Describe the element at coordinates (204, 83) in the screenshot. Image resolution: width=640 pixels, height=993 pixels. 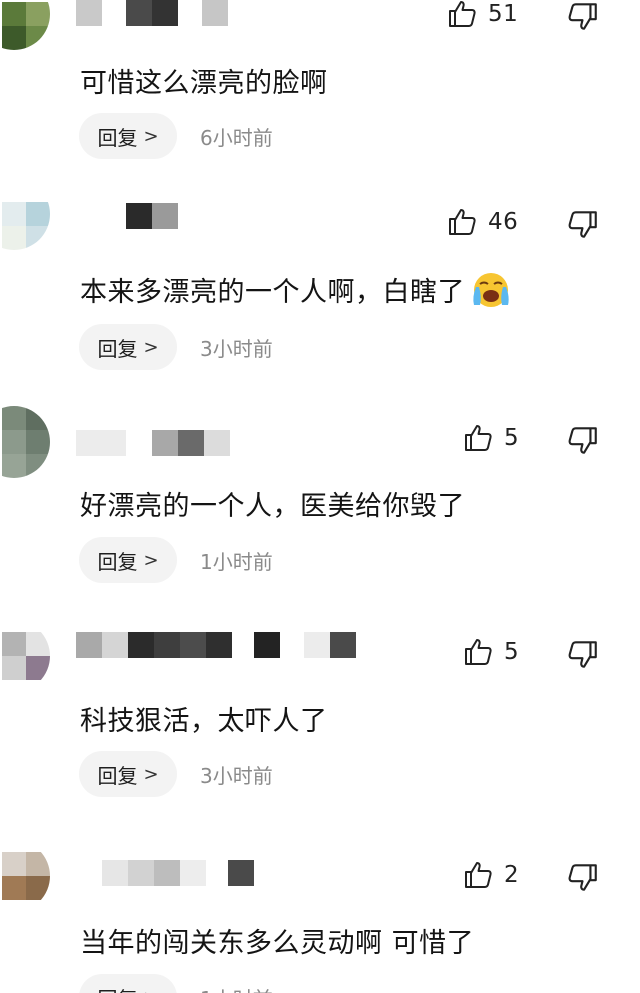
I see `comment-text: 可惜这么漂亮的脸啊` at that location.